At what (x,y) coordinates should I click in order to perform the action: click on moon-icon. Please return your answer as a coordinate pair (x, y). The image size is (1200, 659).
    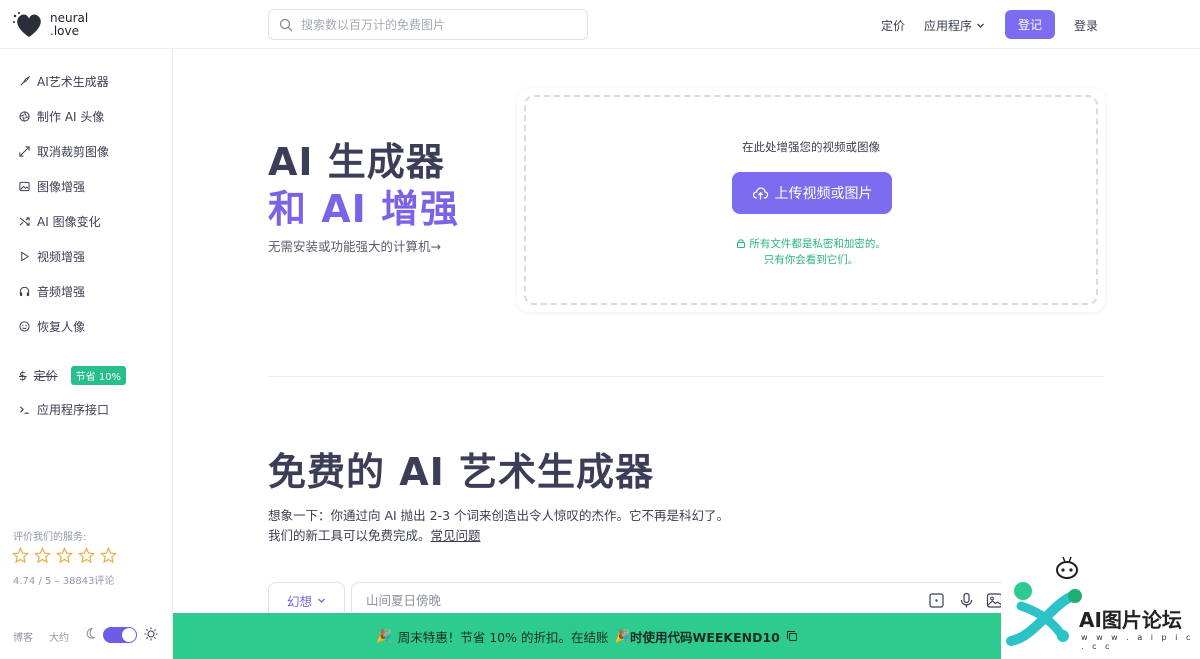
    Looking at the image, I should click on (91, 633).